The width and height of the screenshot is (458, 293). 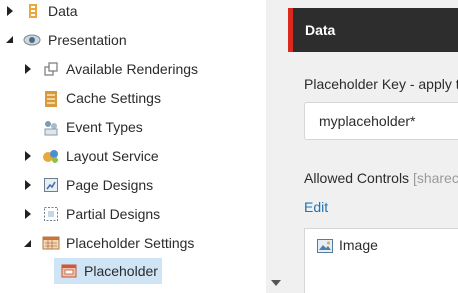 What do you see at coordinates (276, 281) in the screenshot?
I see `scroll-down-arrow-icon` at bounding box center [276, 281].